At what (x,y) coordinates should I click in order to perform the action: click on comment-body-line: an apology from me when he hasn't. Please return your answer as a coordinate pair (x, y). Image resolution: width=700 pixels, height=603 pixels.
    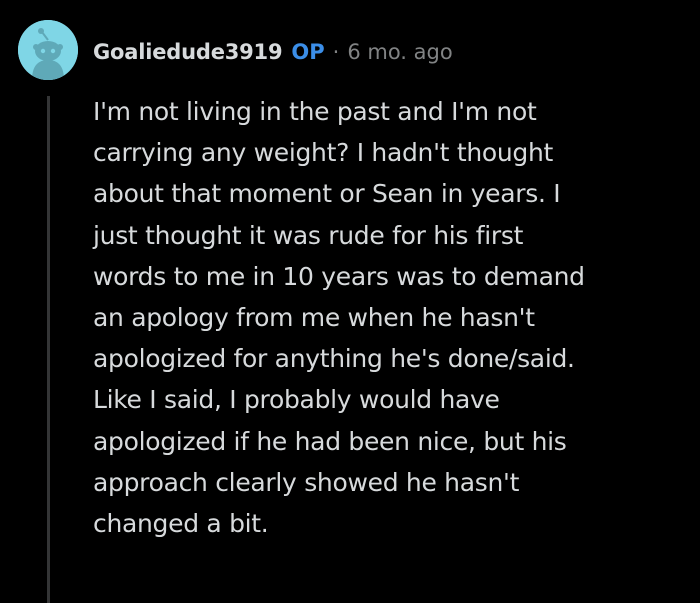
    Looking at the image, I should click on (314, 318).